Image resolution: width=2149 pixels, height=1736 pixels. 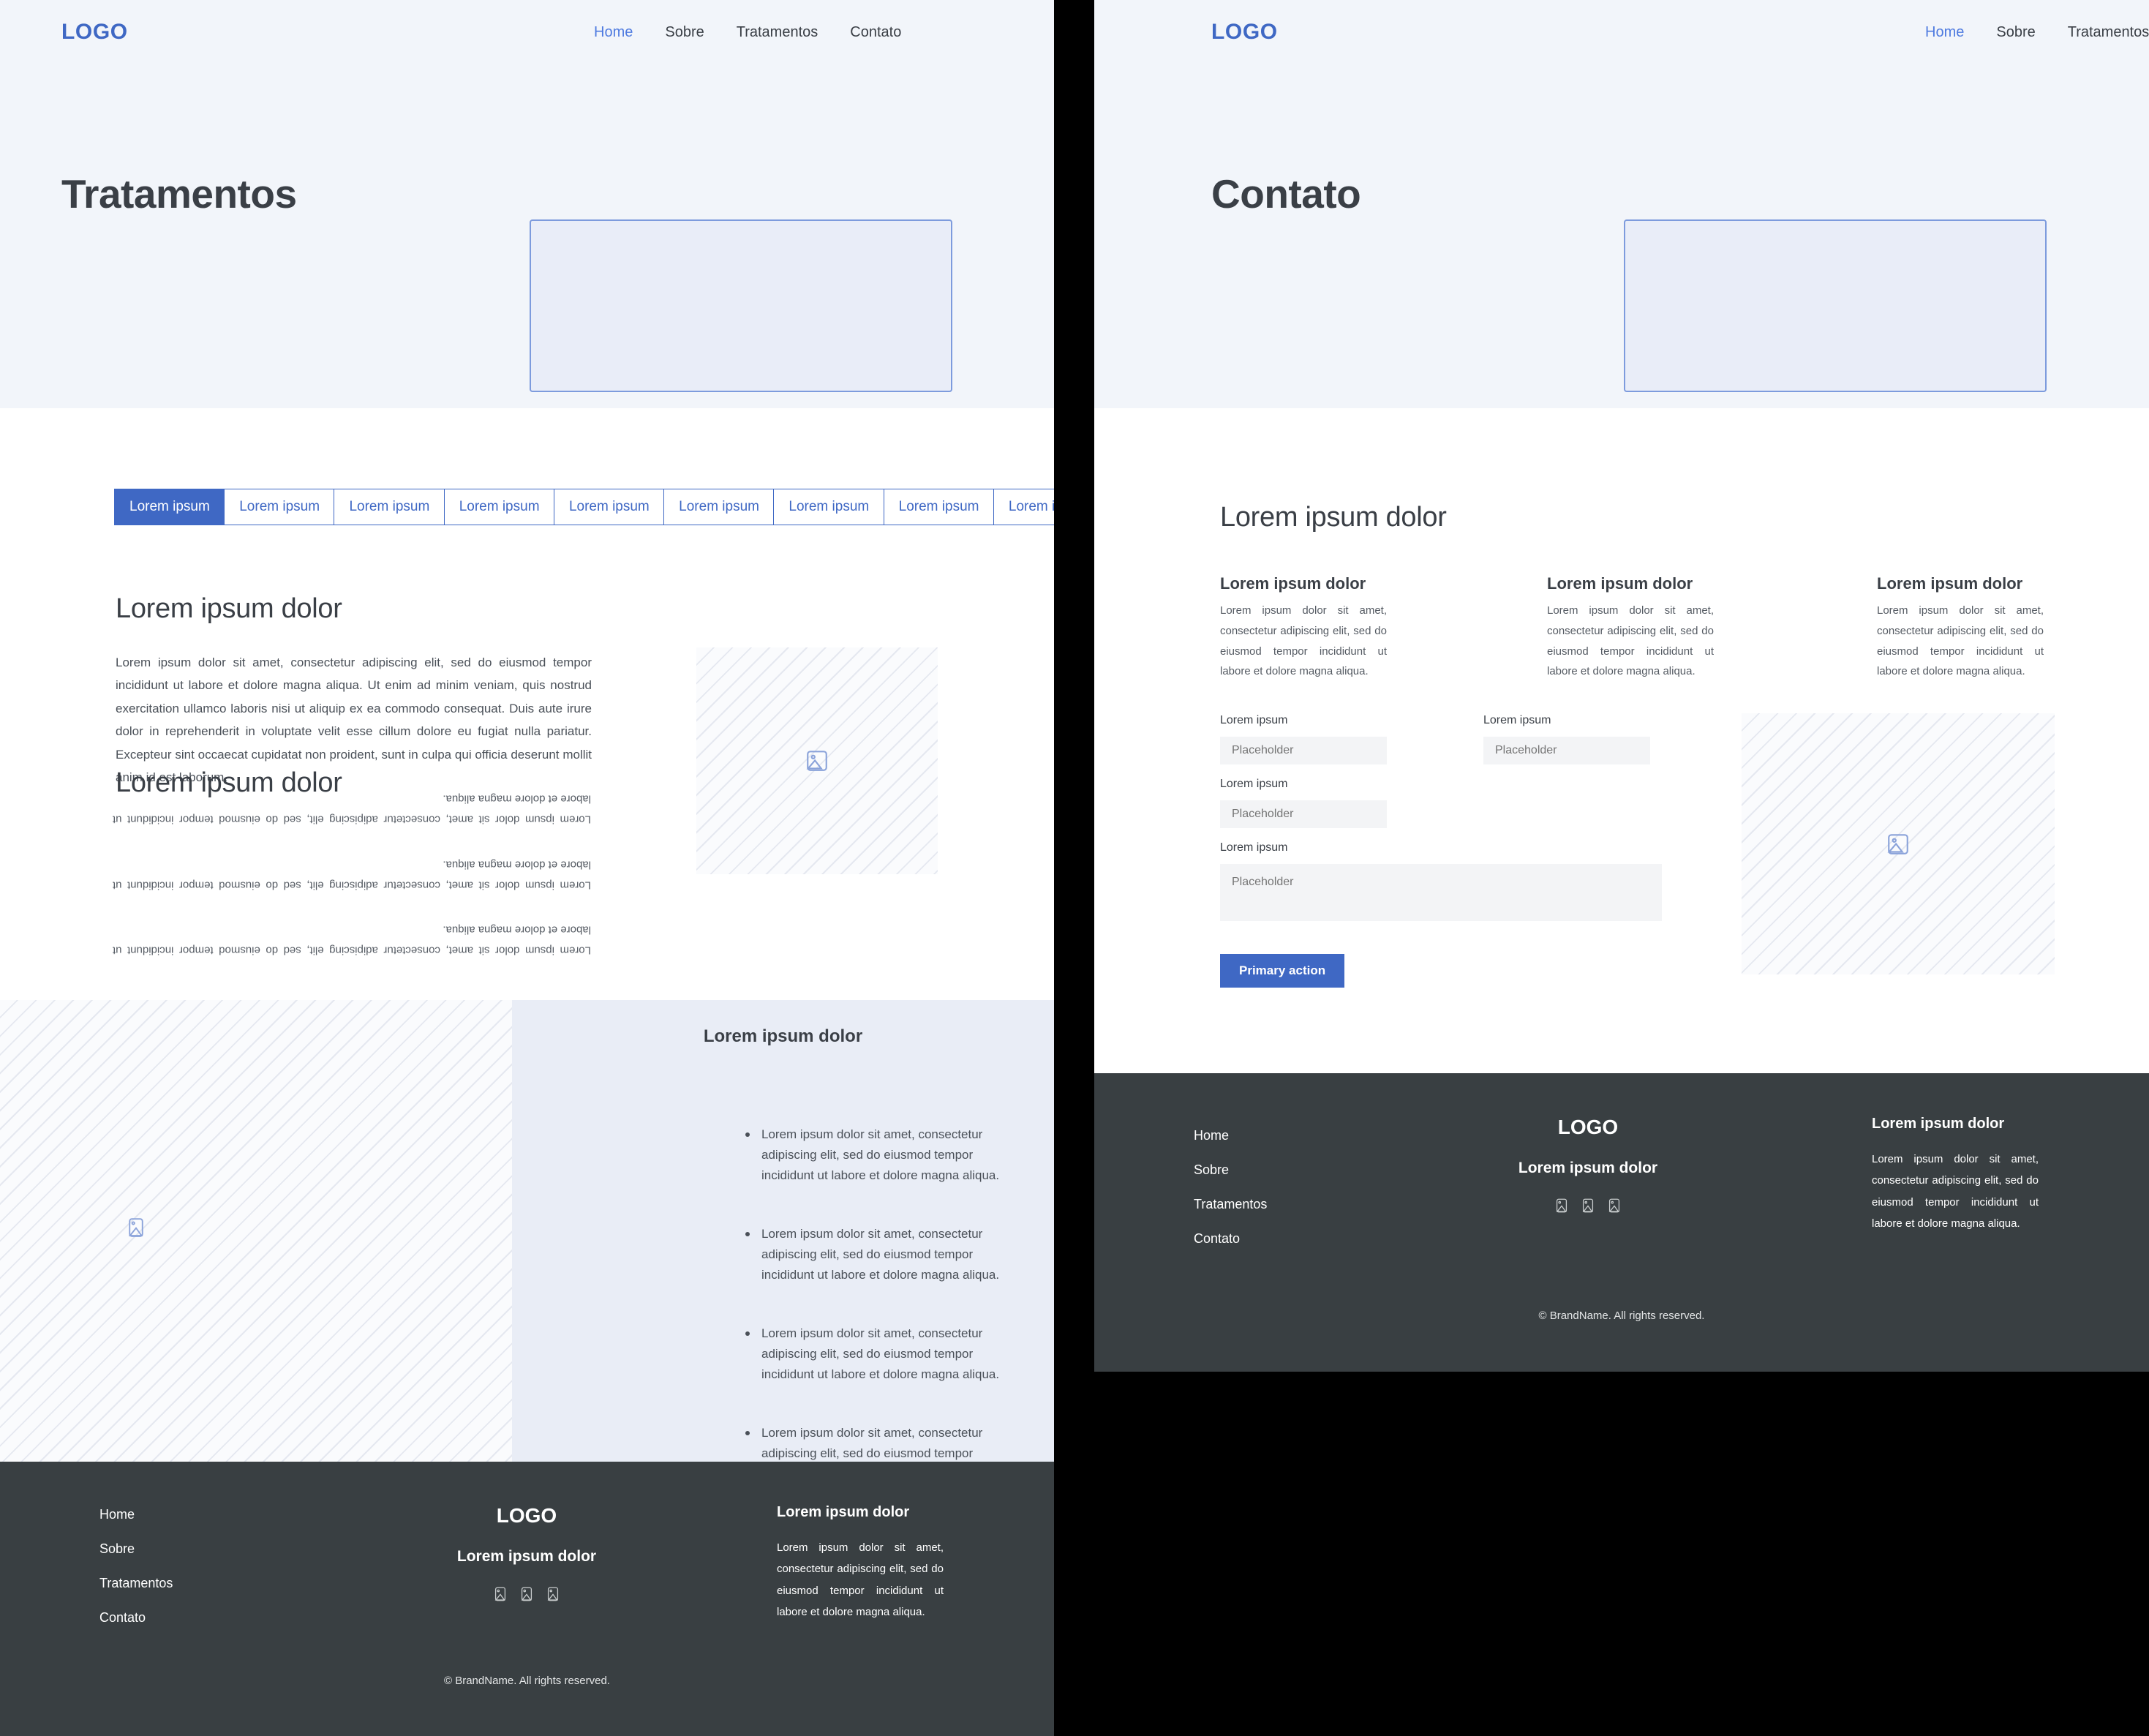 I want to click on page-title: Tratamentos, so click(x=179, y=194).